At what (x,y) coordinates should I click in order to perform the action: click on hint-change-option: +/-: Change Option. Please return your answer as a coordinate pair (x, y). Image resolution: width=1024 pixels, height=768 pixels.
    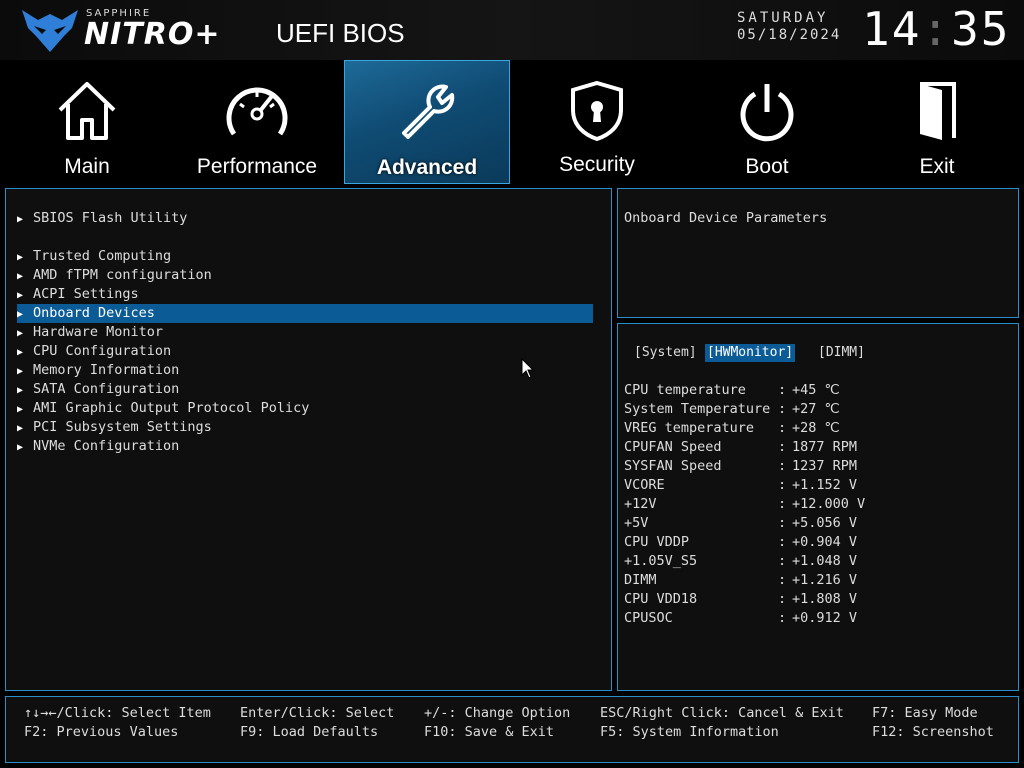
    Looking at the image, I should click on (497, 713).